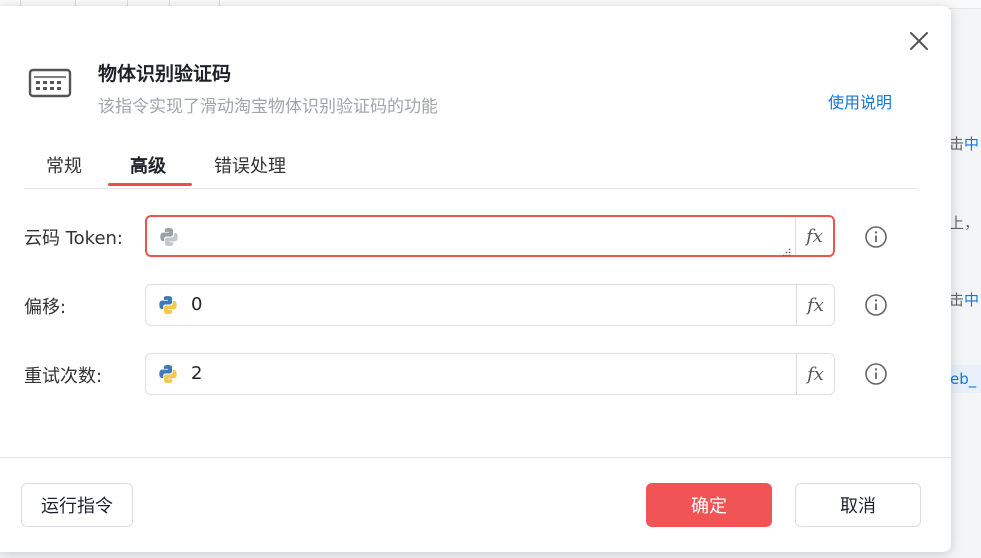 This screenshot has height=558, width=981. Describe the element at coordinates (475, 457) in the screenshot. I see `footer-divider` at that location.